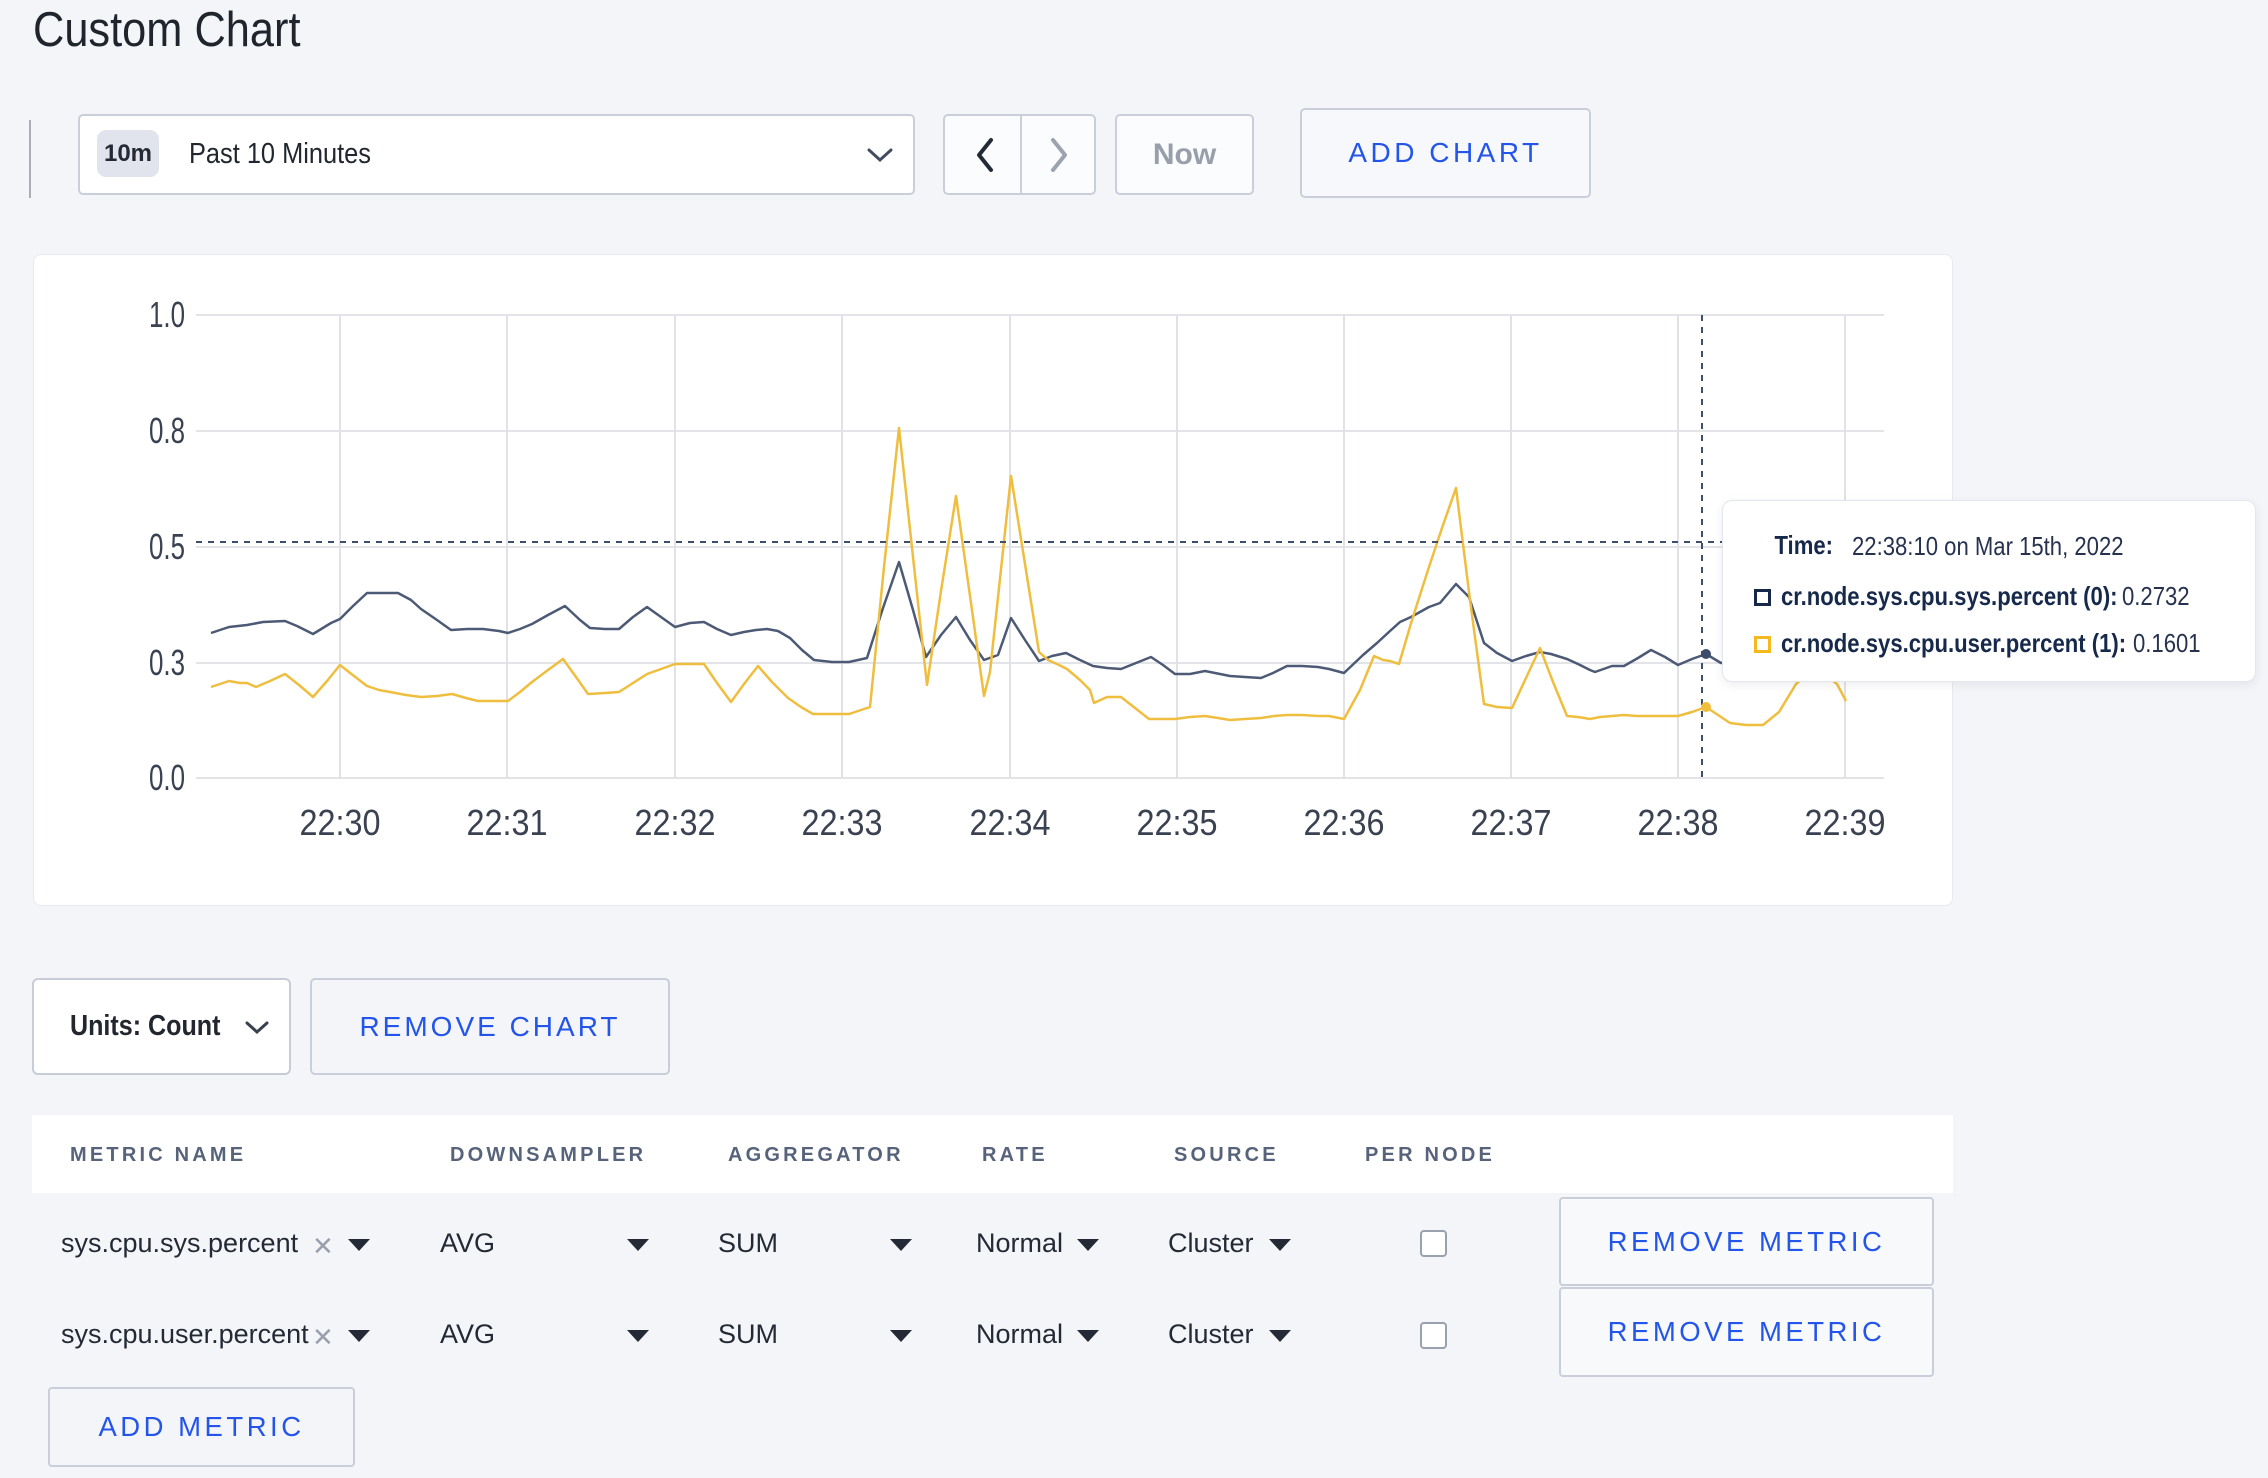 This screenshot has height=1478, width=2268. Describe the element at coordinates (167, 314) in the screenshot. I see `svg-text: 1.0` at that location.